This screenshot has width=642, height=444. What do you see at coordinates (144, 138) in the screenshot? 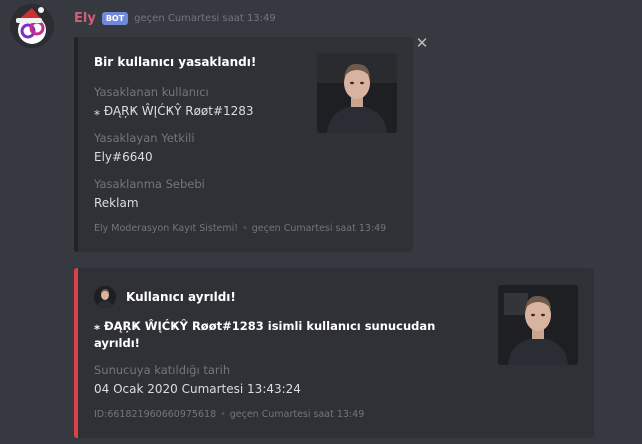
I see `field-name-moderator: Yasaklayan Yetkili` at bounding box center [144, 138].